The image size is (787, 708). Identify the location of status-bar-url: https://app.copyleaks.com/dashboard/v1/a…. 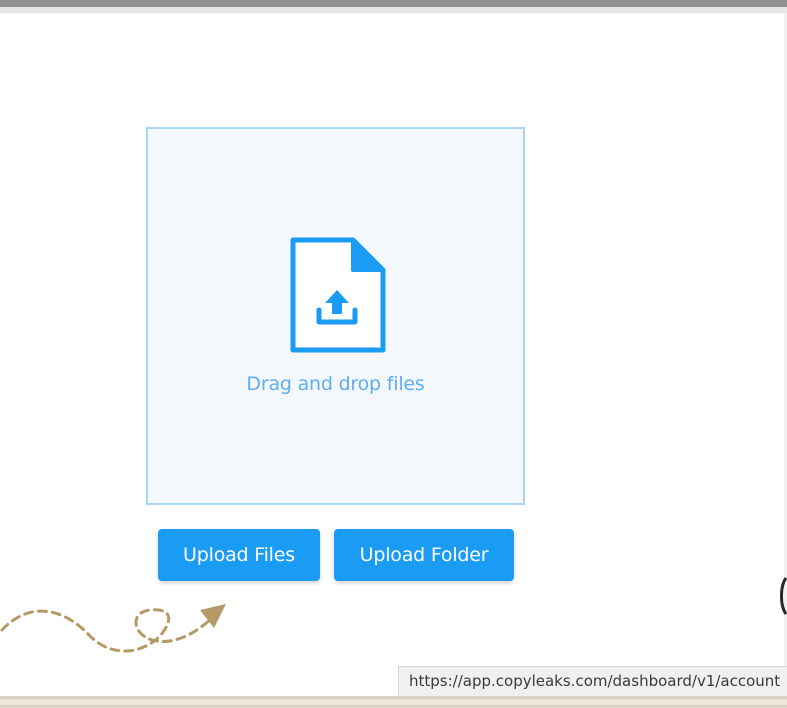
(592, 681).